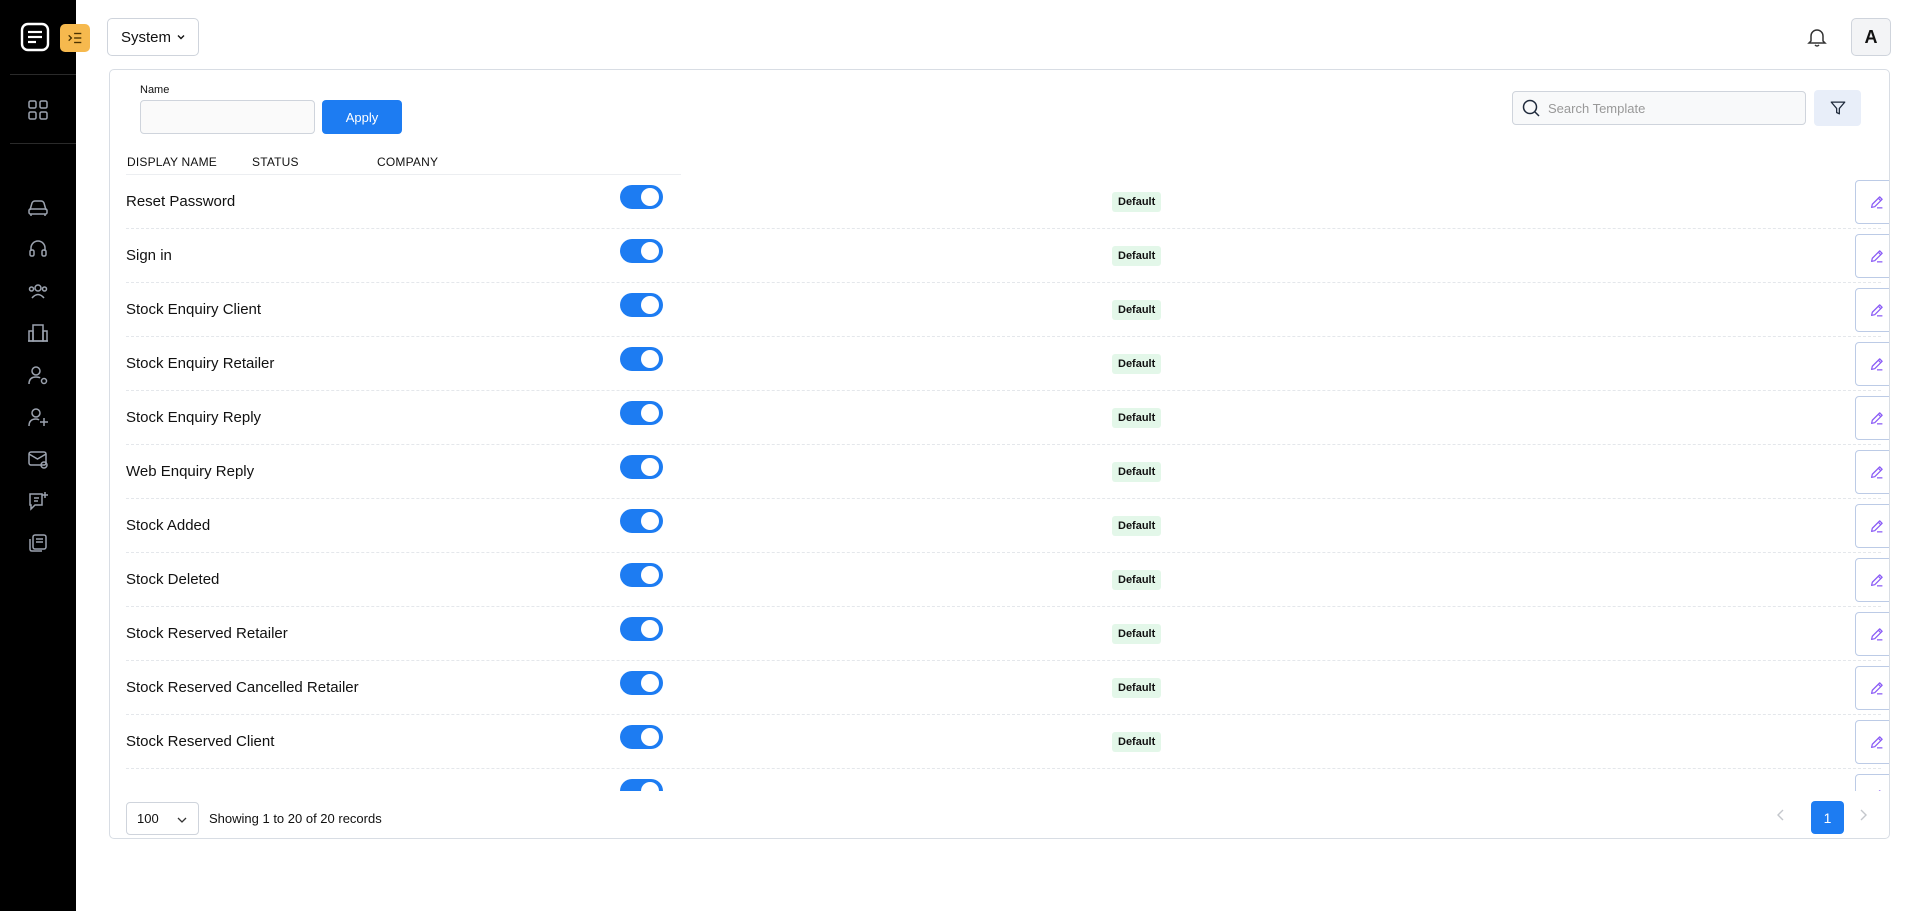 This screenshot has height=911, width=1920. Describe the element at coordinates (181, 201) in the screenshot. I see `row-display-name: Reset Password` at that location.